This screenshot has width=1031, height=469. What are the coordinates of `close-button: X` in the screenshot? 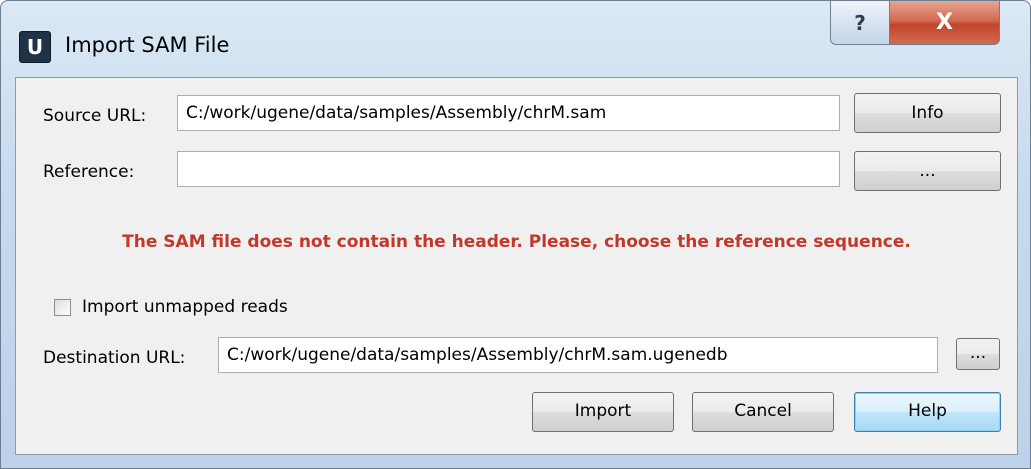 It's located at (945, 23).